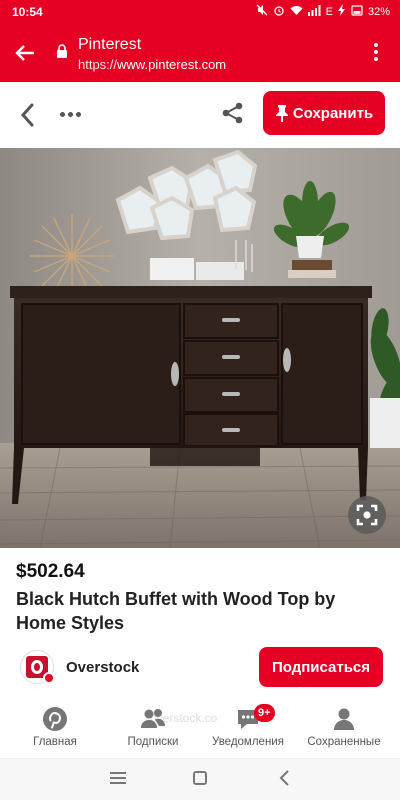 This screenshot has width=400, height=800. I want to click on battery-level: 32%, so click(378, 11).